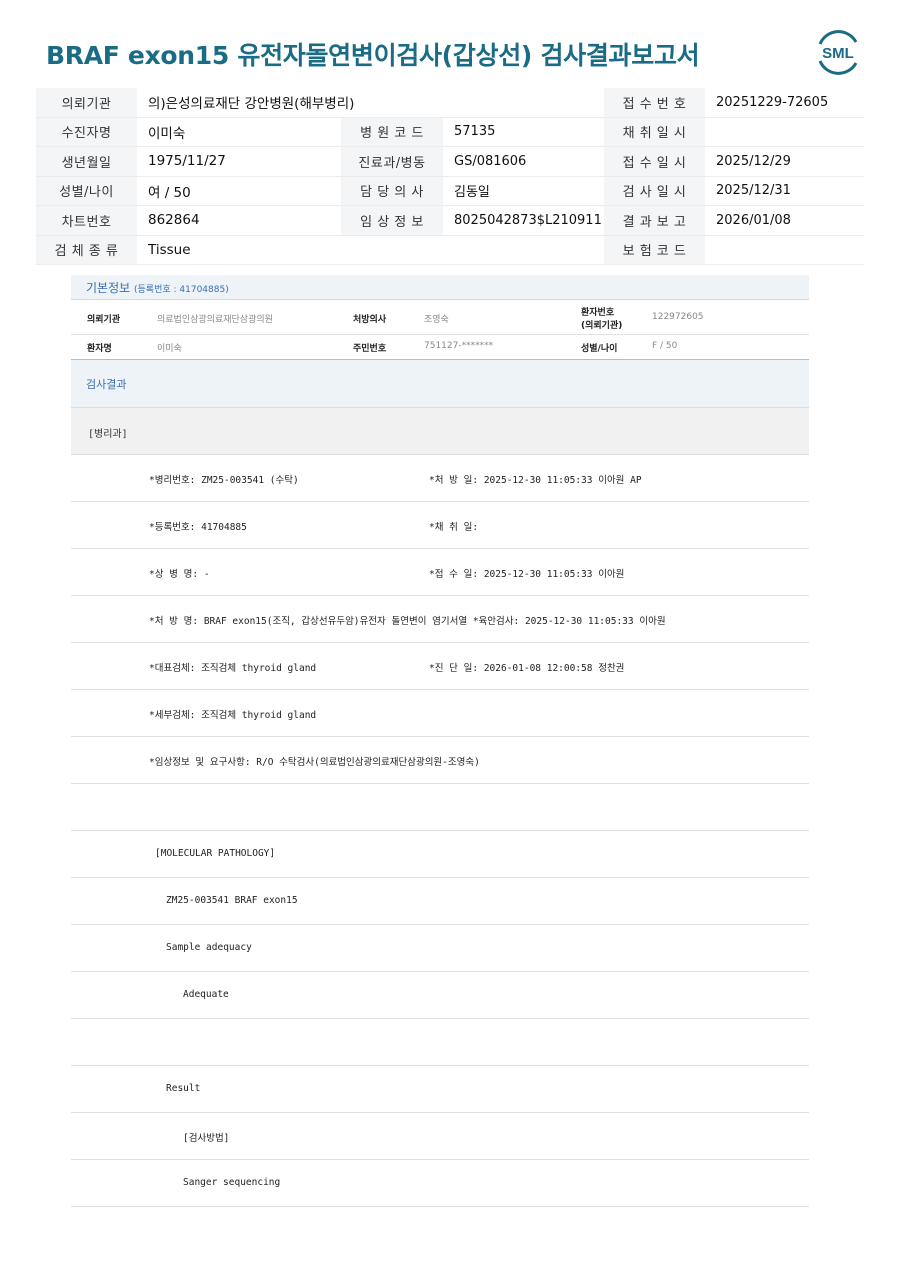  I want to click on rrn-value: 751127-*******, so click(459, 346).